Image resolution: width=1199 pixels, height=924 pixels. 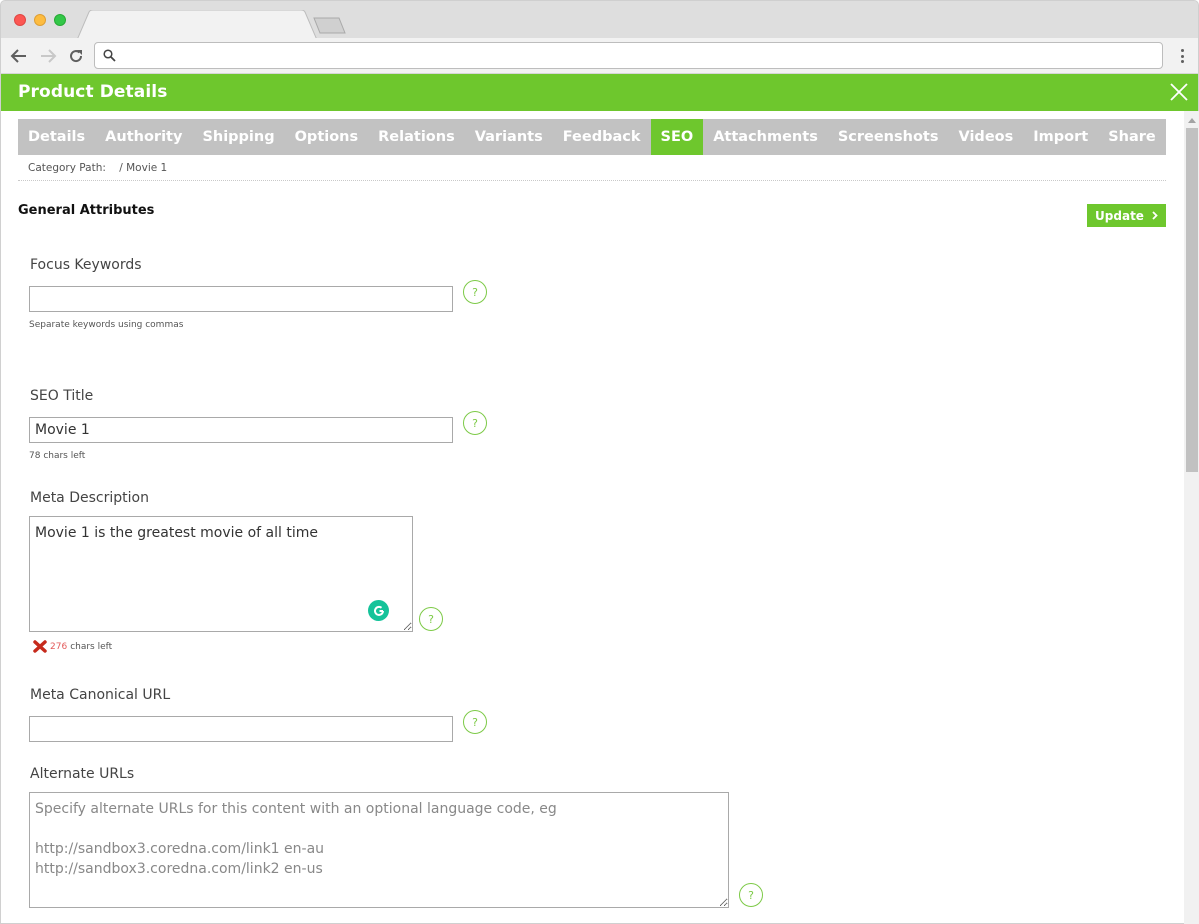 I want to click on search-icon, so click(x=109, y=55).